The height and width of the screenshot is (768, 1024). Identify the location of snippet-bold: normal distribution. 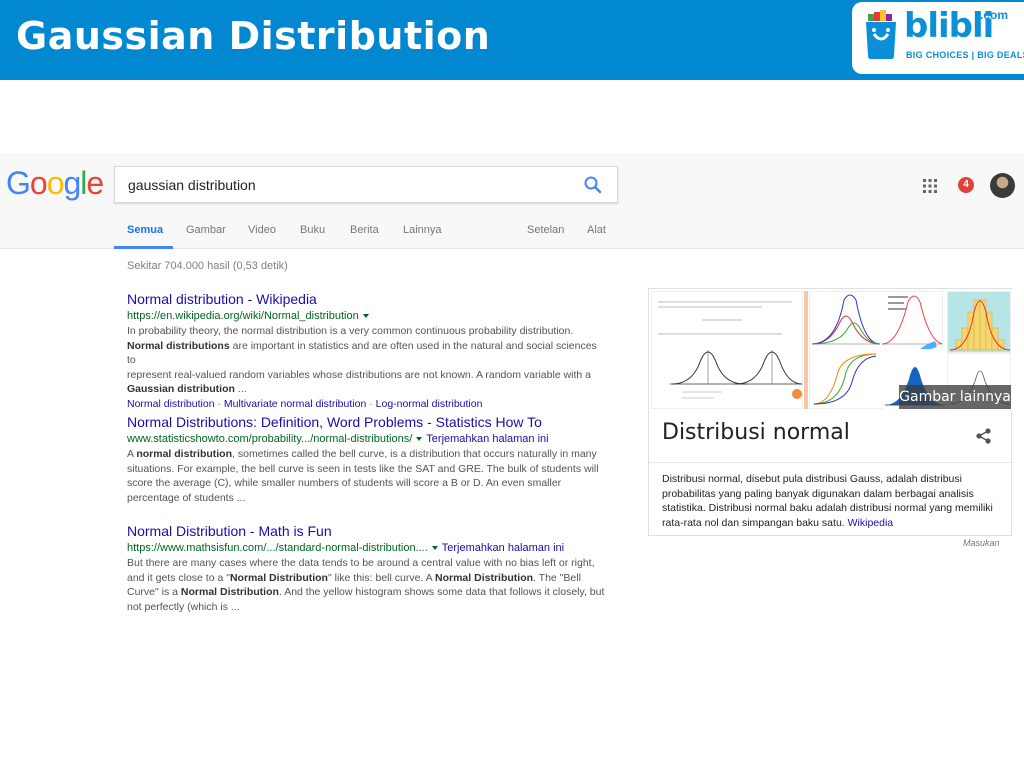
(184, 454).